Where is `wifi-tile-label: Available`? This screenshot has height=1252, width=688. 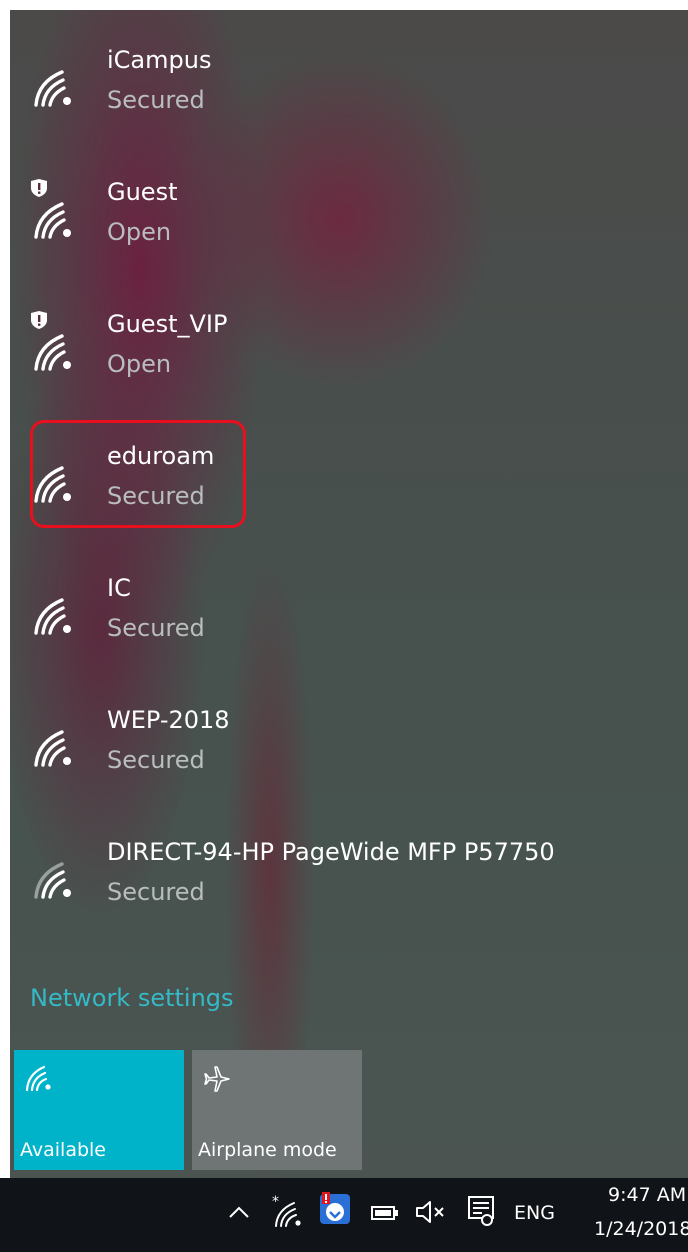
wifi-tile-label: Available is located at coordinates (63, 1150).